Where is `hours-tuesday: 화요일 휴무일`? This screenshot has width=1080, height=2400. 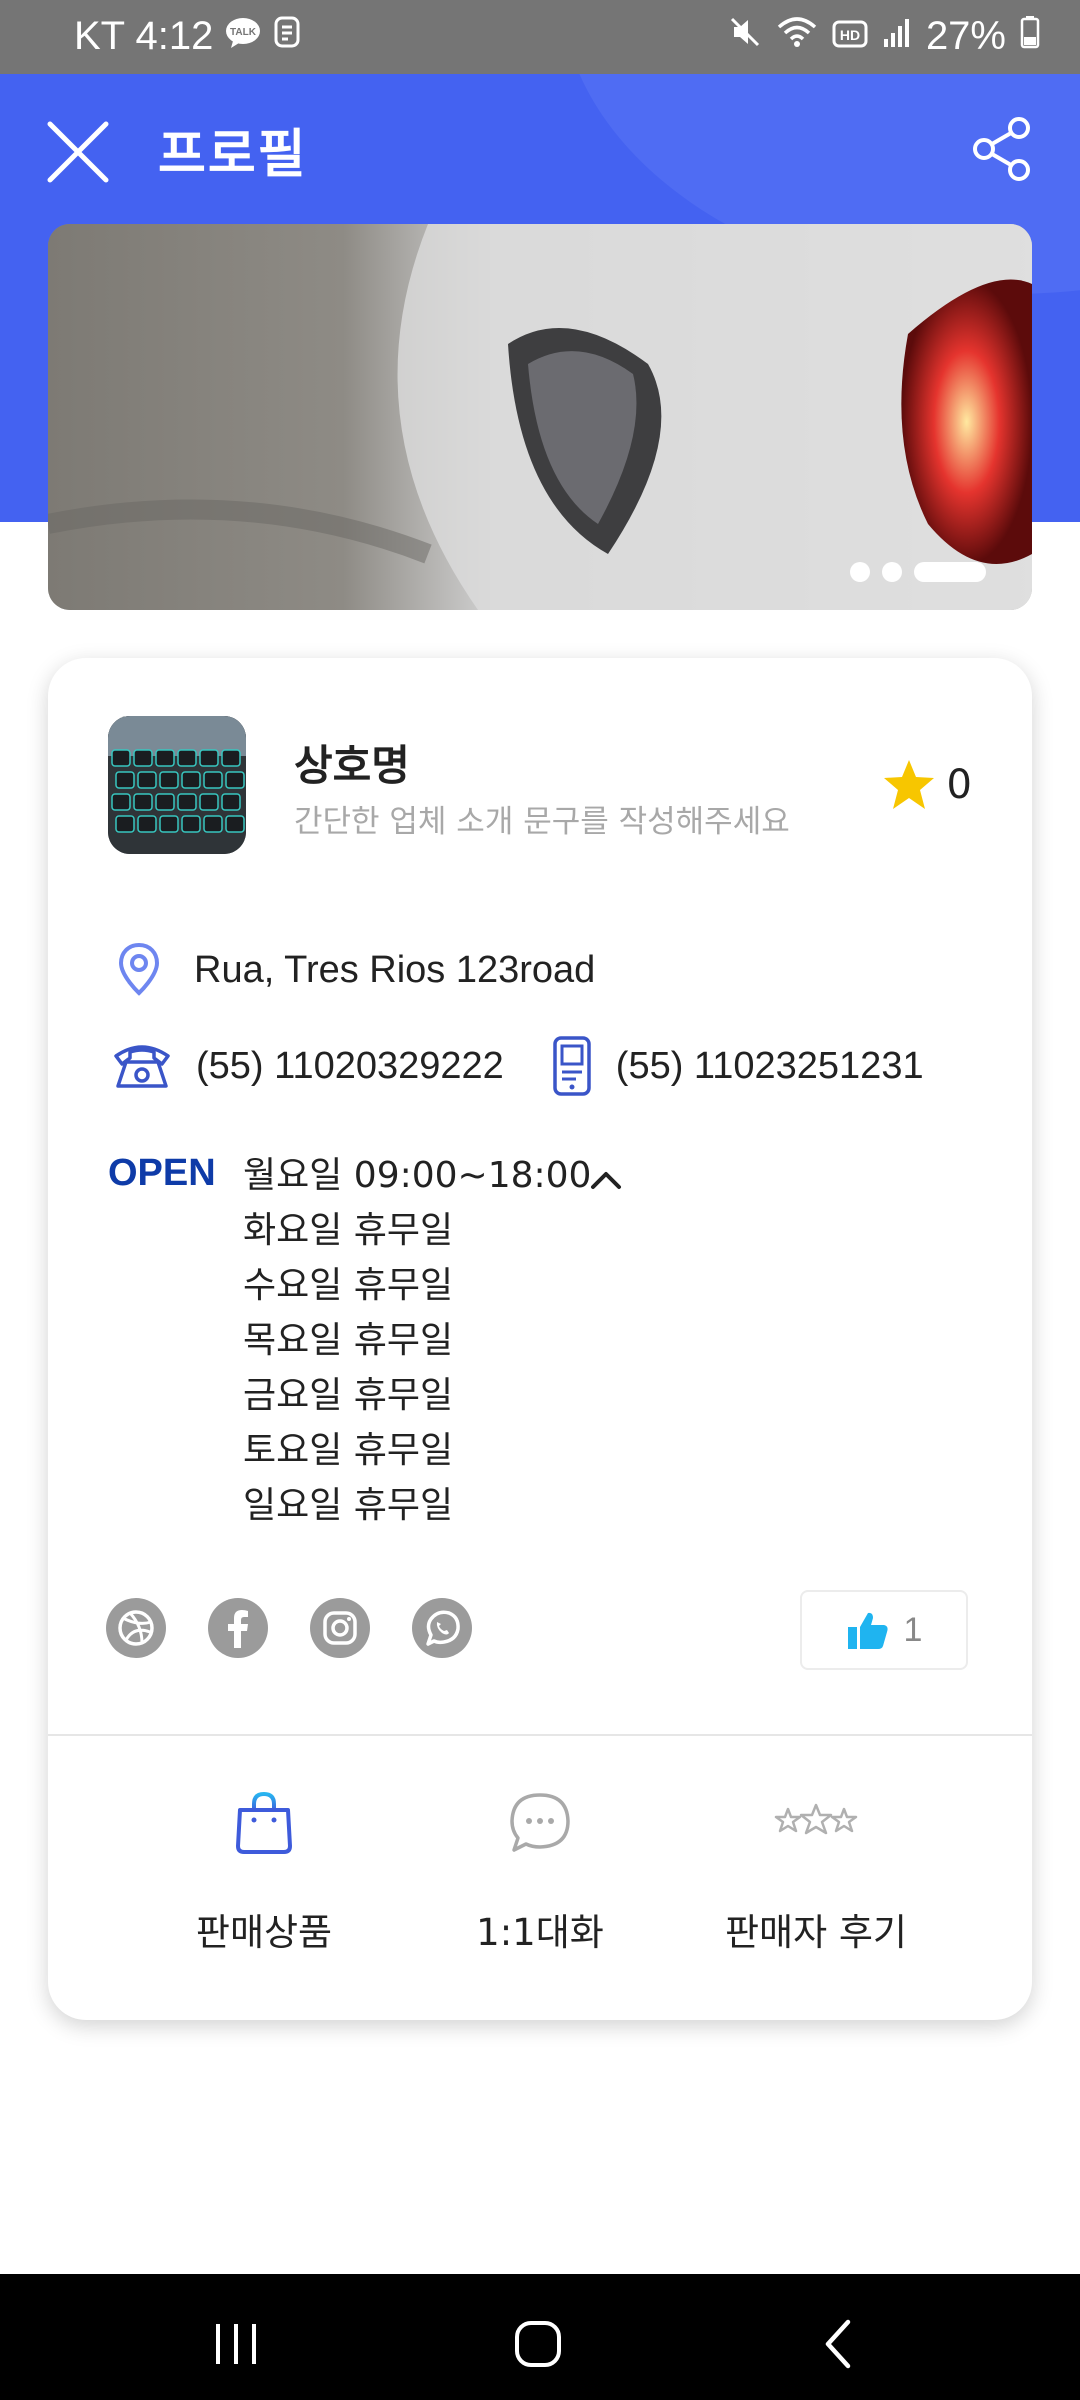 hours-tuesday: 화요일 휴무일 is located at coordinates (348, 1230).